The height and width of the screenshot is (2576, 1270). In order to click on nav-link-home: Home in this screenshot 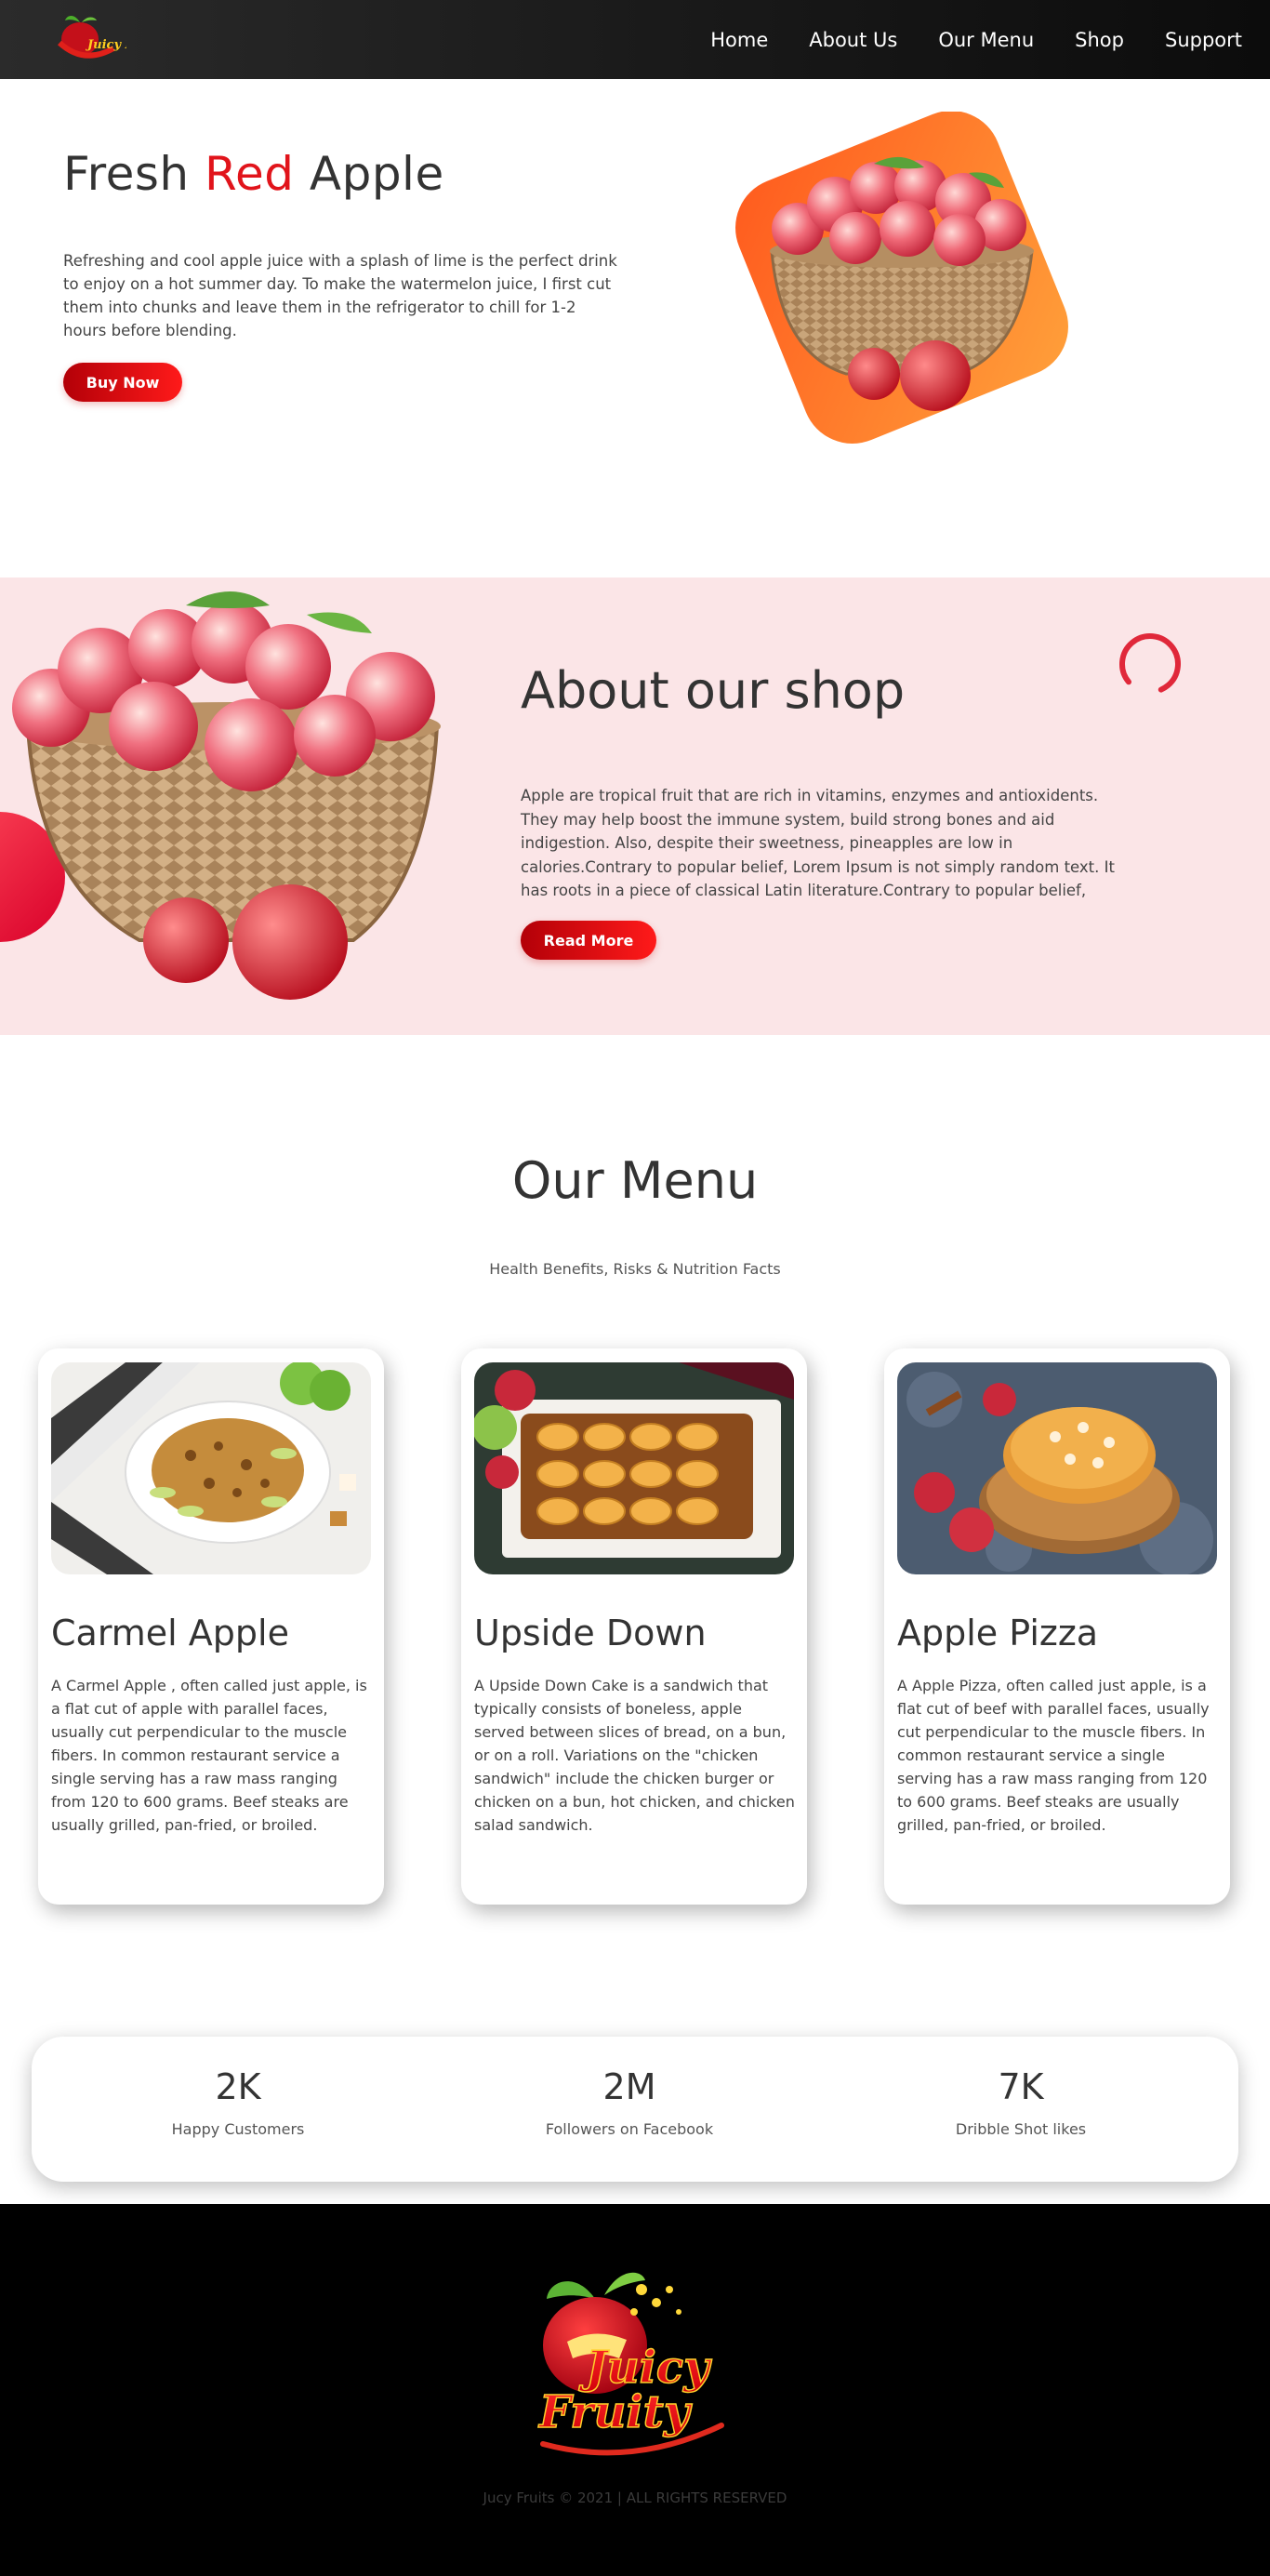, I will do `click(739, 40)`.